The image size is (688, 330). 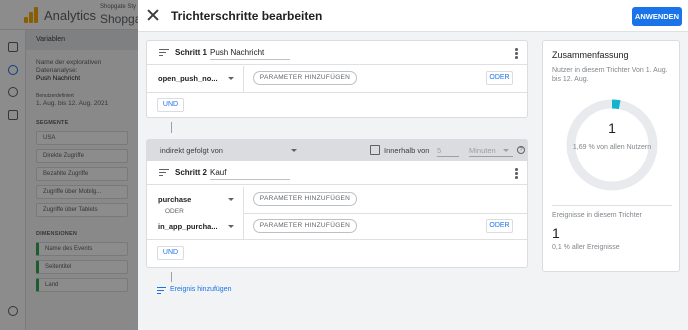 What do you see at coordinates (521, 150) in the screenshot?
I see `help-icon: ?` at bounding box center [521, 150].